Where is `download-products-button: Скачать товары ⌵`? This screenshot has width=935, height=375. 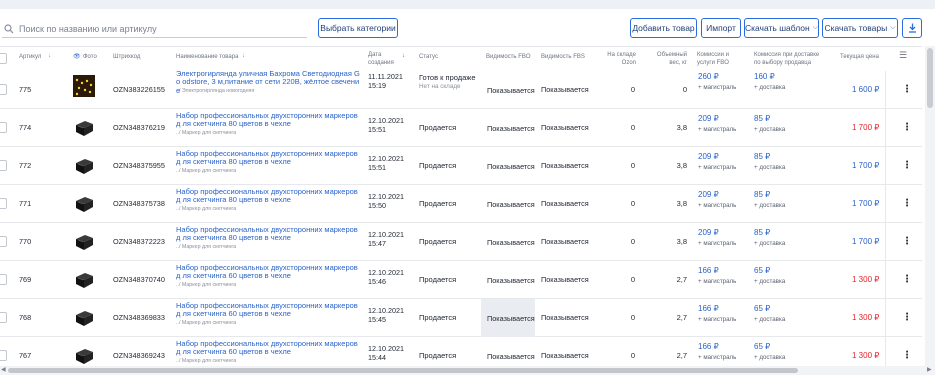
download-products-button: Скачать товары ⌵ is located at coordinates (860, 28).